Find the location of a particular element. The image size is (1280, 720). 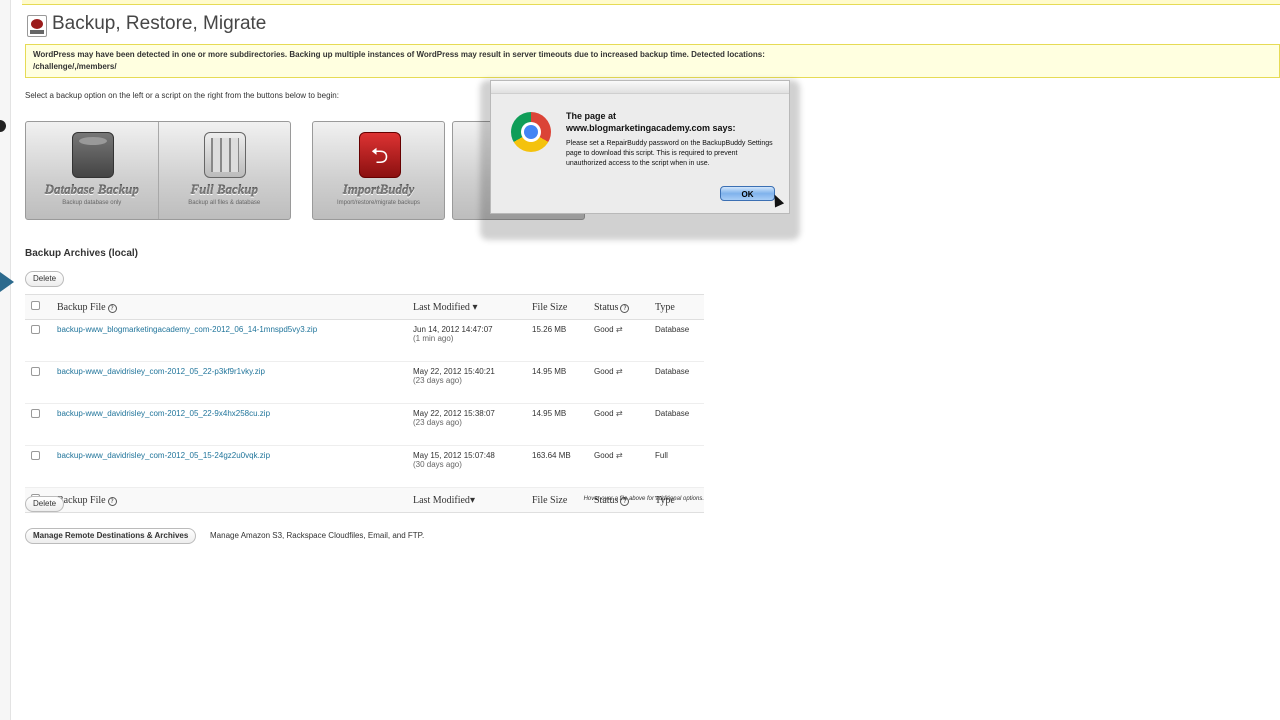

database-backup-label: Database Backup is located at coordinates (91, 189).